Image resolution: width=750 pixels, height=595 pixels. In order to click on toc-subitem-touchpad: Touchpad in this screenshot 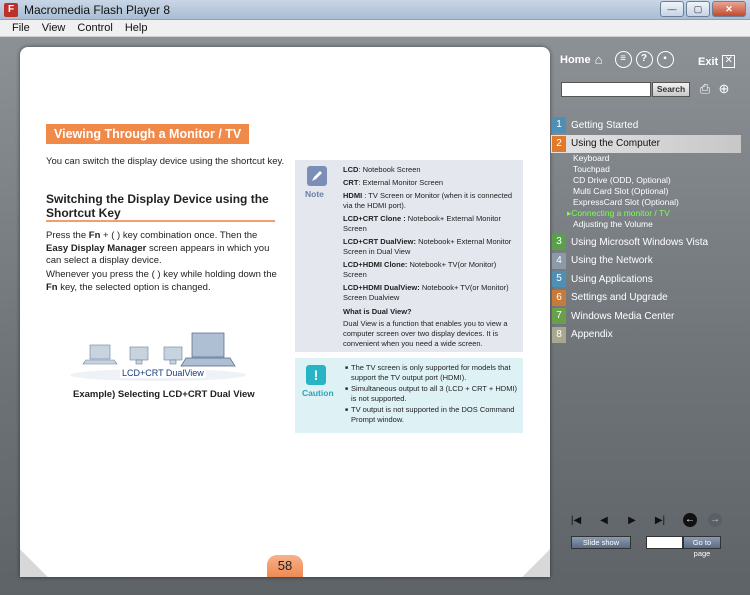, I will do `click(646, 169)`.